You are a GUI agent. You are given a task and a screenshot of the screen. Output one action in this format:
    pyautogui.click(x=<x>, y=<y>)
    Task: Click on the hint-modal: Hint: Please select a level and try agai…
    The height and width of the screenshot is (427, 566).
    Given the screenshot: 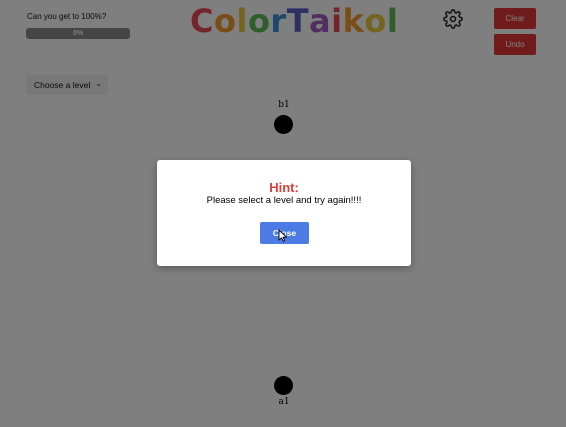 What is the action you would take?
    pyautogui.click(x=284, y=213)
    